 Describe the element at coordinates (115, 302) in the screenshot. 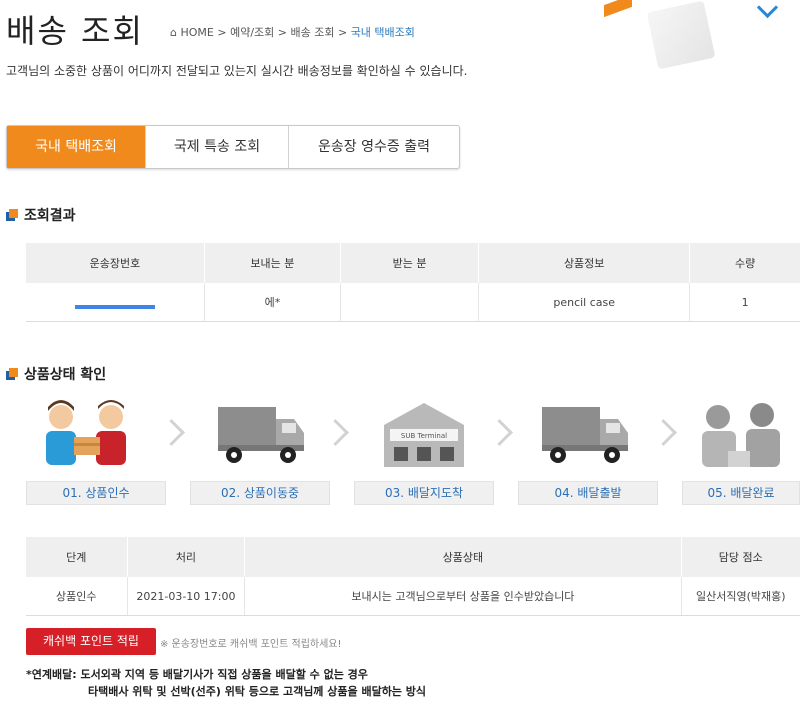

I see `tracking-number` at that location.